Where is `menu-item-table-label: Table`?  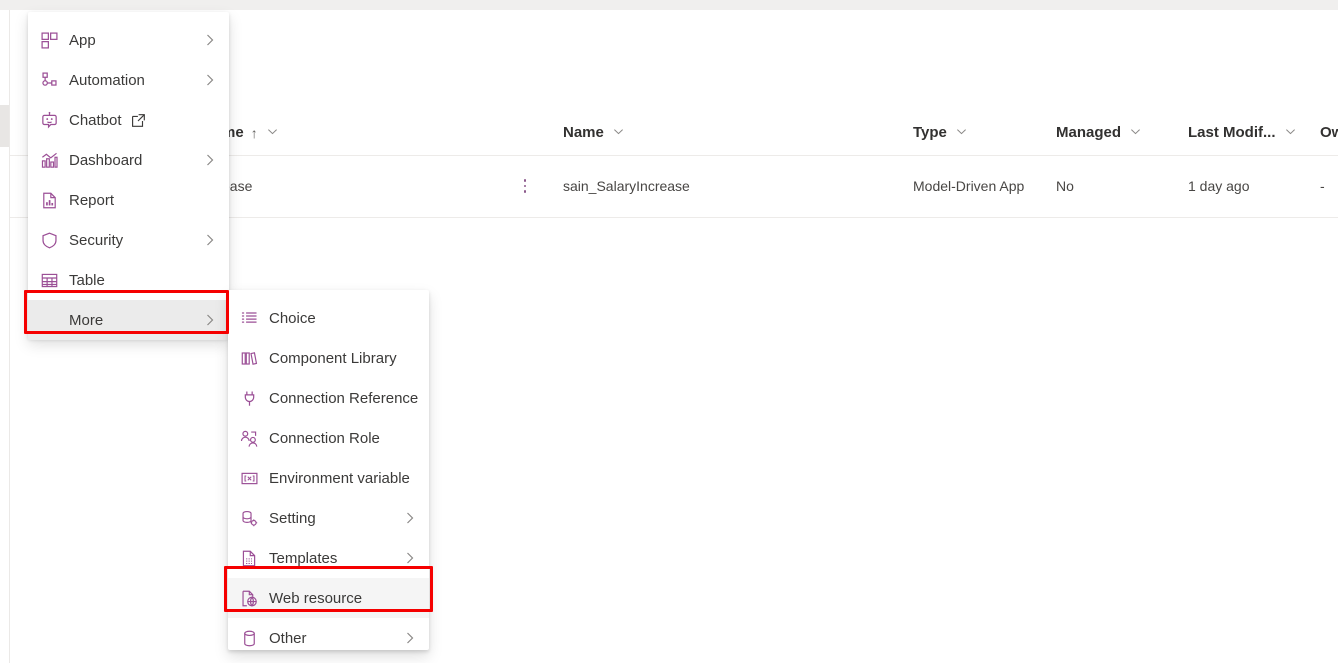 menu-item-table-label: Table is located at coordinates (87, 280).